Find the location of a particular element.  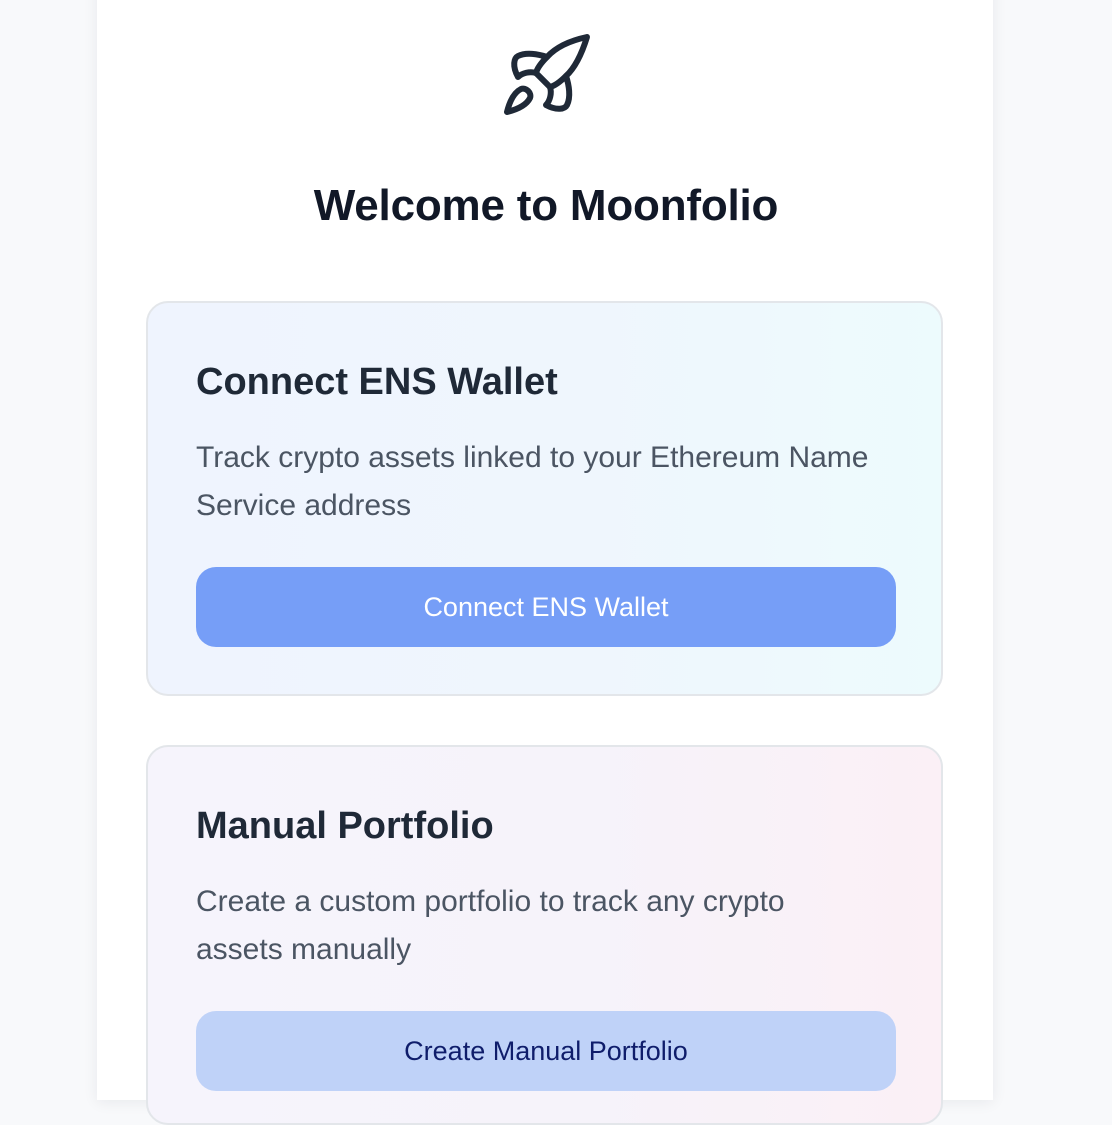

create-manual-portfolio-button: Create Manual Portfolio is located at coordinates (546, 1051).